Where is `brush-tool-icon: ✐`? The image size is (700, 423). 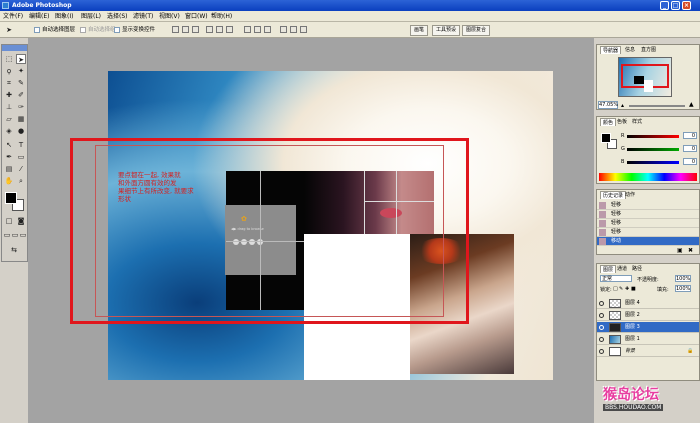 brush-tool-icon: ✐ is located at coordinates (21, 95).